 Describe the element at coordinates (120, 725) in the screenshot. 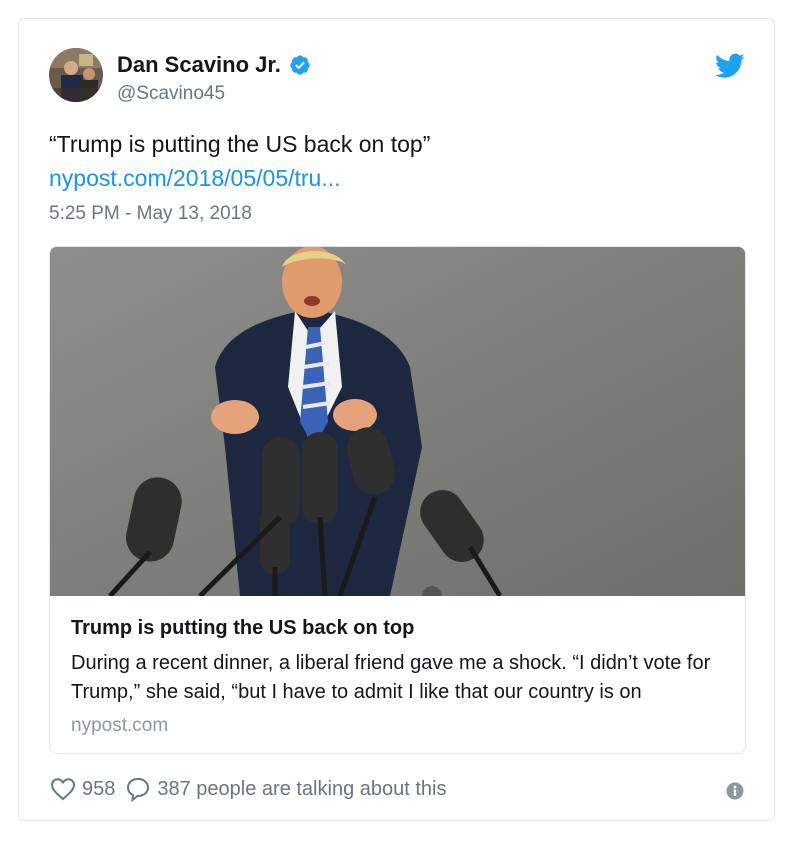

I see `link-preview-domain: nypost.com` at that location.